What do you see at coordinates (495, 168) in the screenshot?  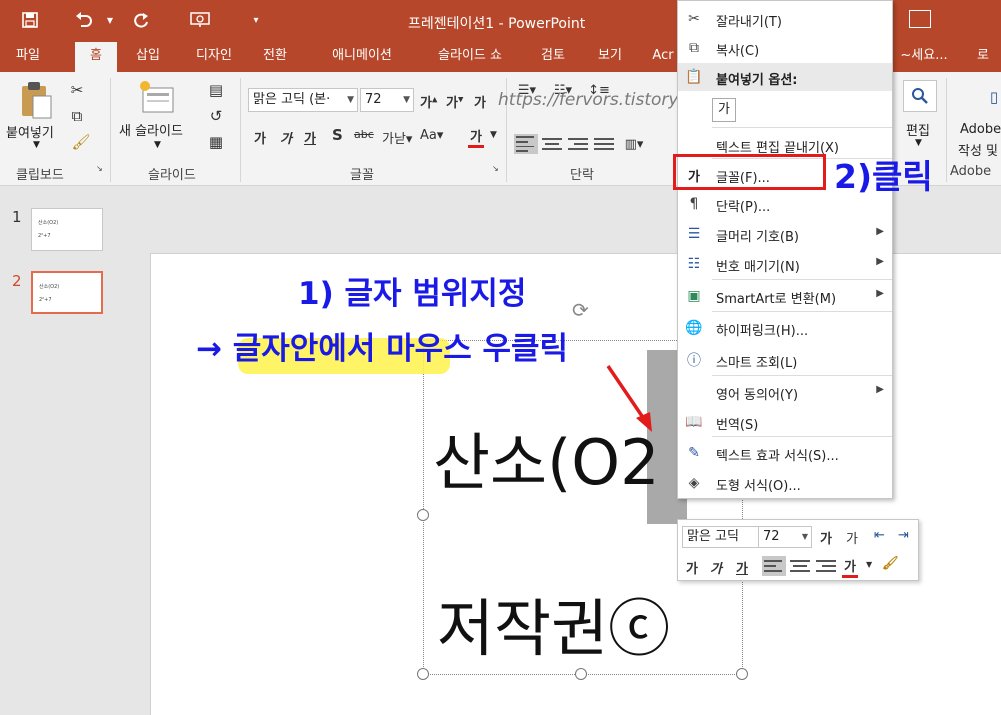 I see `font-launcher-icon: ↘` at bounding box center [495, 168].